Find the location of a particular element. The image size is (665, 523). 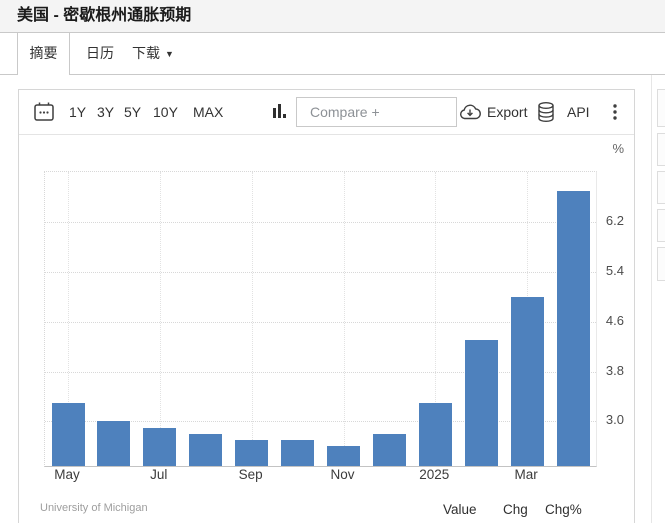

bar-oct-2024 is located at coordinates (297, 452).